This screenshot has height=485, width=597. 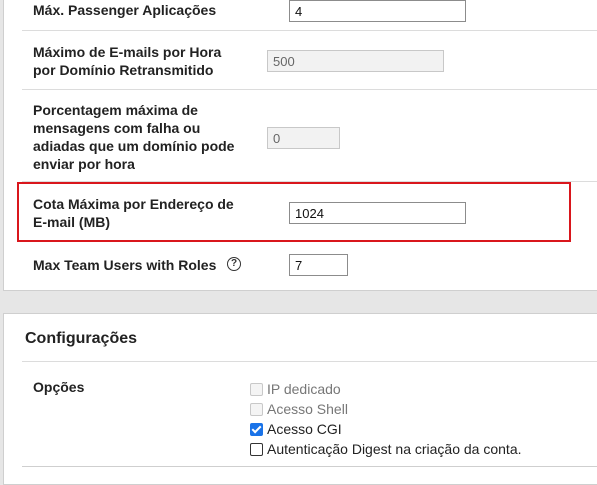 What do you see at coordinates (256, 389) in the screenshot?
I see `ip-dedicado-checkbox` at bounding box center [256, 389].